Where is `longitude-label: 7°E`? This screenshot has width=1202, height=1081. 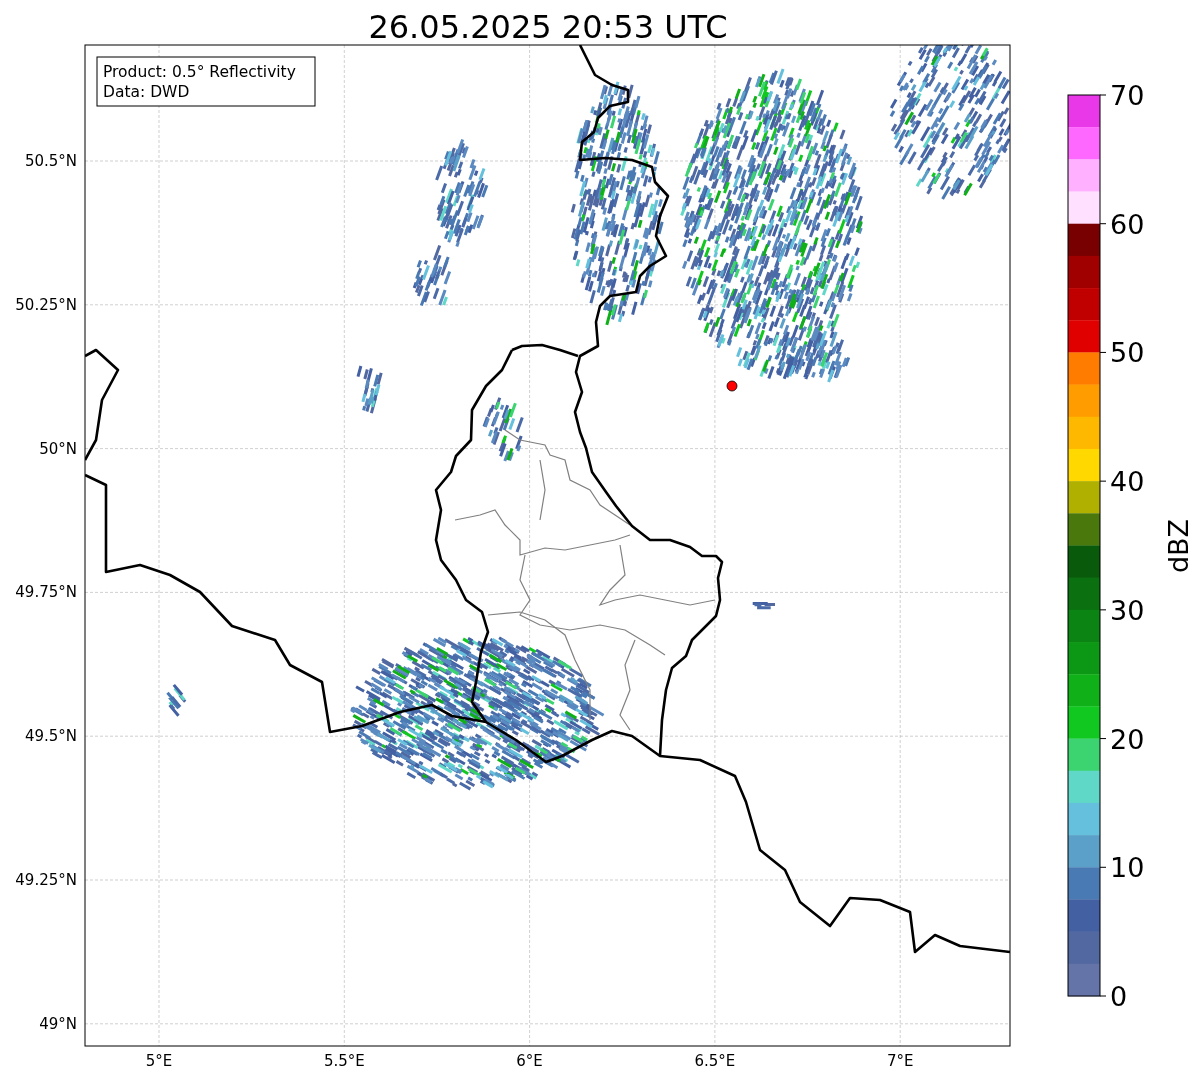 longitude-label: 7°E is located at coordinates (900, 1061).